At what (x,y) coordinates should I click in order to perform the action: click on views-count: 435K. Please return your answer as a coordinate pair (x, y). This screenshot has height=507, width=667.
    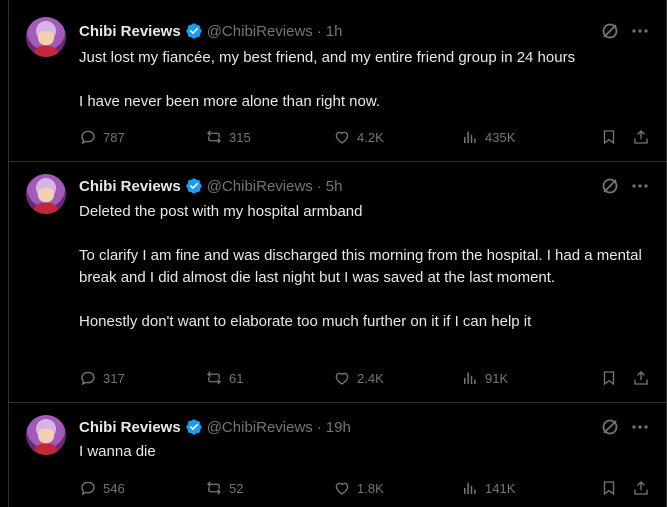
    Looking at the image, I should click on (500, 137).